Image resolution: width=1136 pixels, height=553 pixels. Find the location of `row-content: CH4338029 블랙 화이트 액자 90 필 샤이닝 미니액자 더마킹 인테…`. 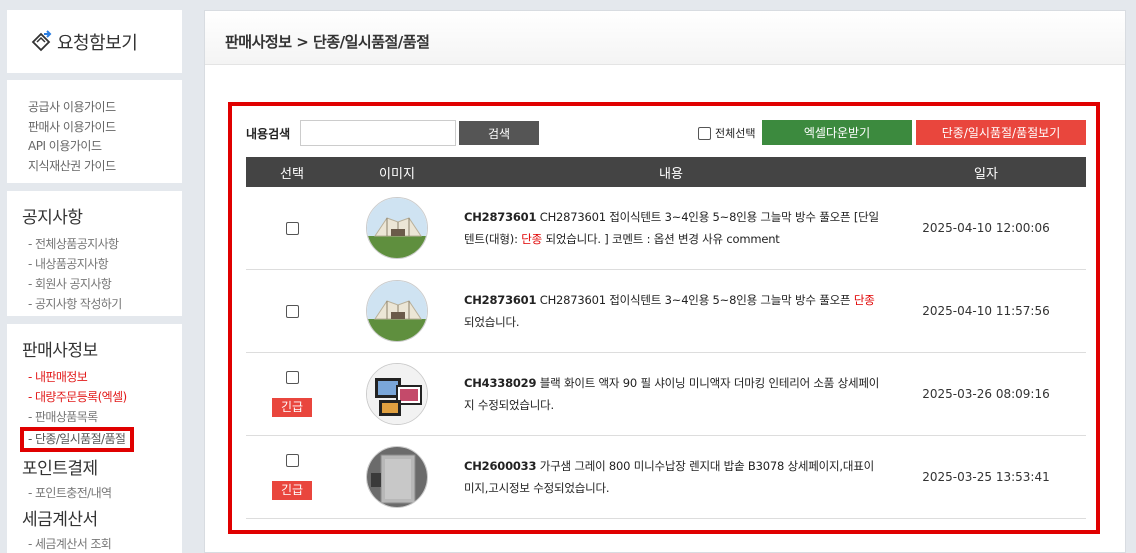

row-content: CH4338029 블랙 화이트 액자 90 필 샤이닝 미니액자 더마킹 인테… is located at coordinates (671, 394).